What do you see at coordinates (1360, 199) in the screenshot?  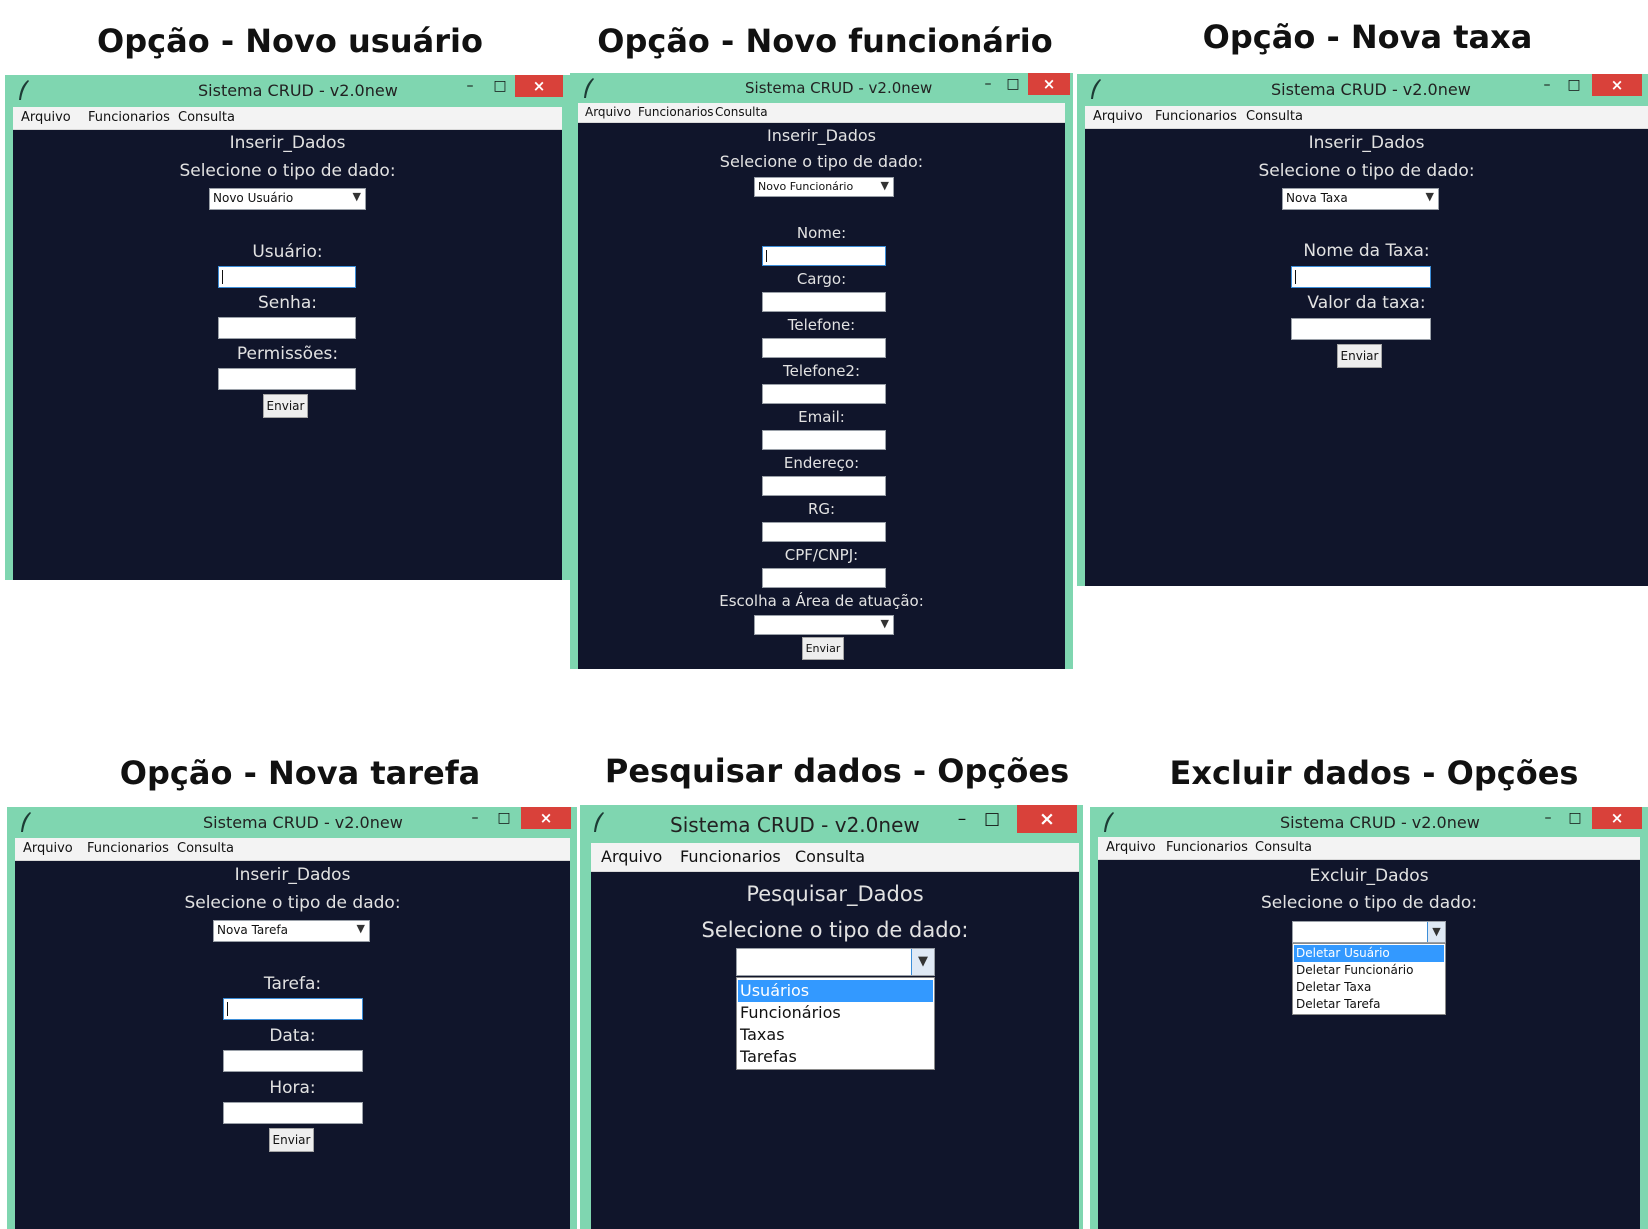 I see `type-select: Nova Taxa ▼` at bounding box center [1360, 199].